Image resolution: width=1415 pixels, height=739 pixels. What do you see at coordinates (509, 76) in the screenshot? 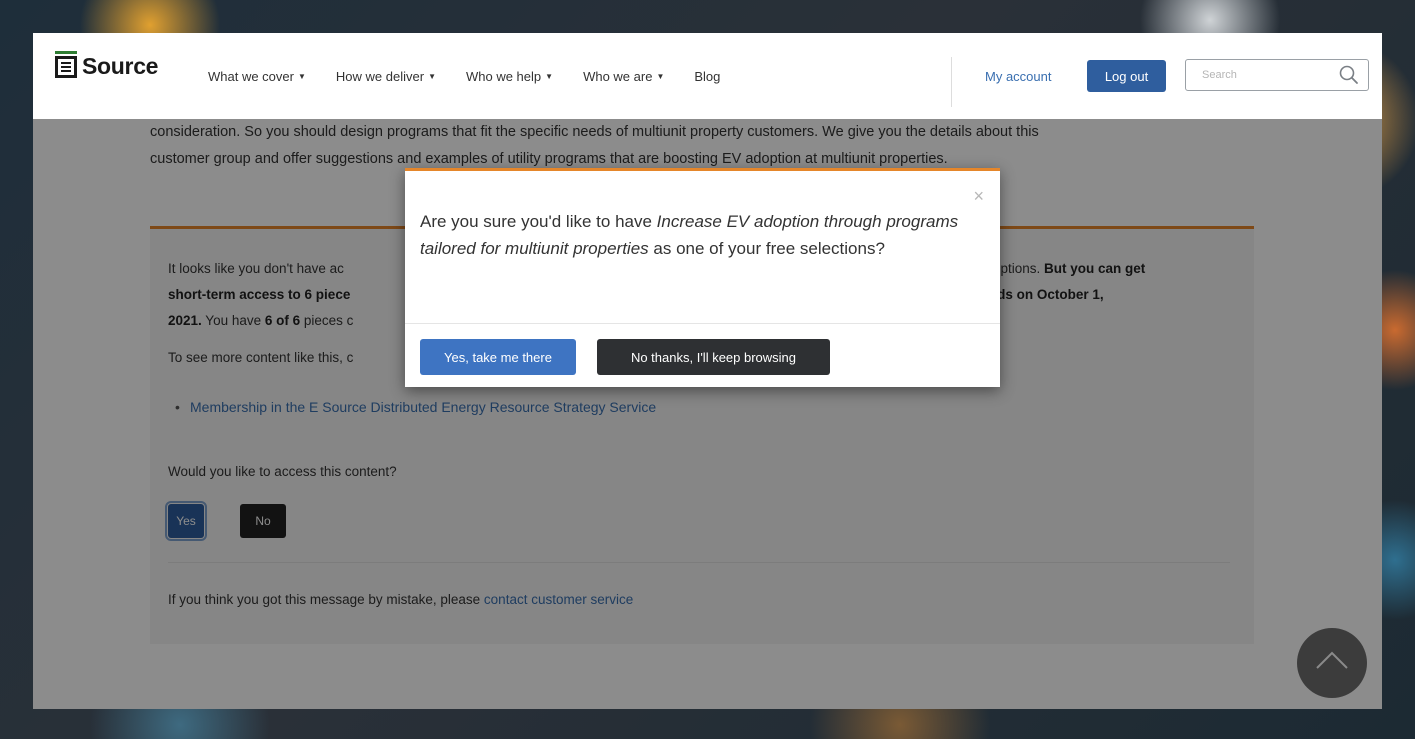
I see `menu-item-who-we-help: Who we help ▼` at bounding box center [509, 76].